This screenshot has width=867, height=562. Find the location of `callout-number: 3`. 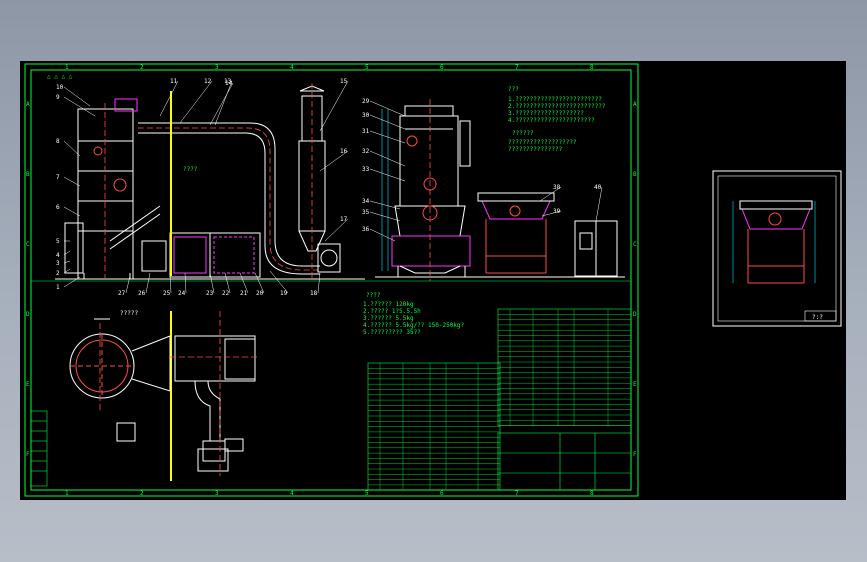

callout-number: 3 is located at coordinates (58, 263).